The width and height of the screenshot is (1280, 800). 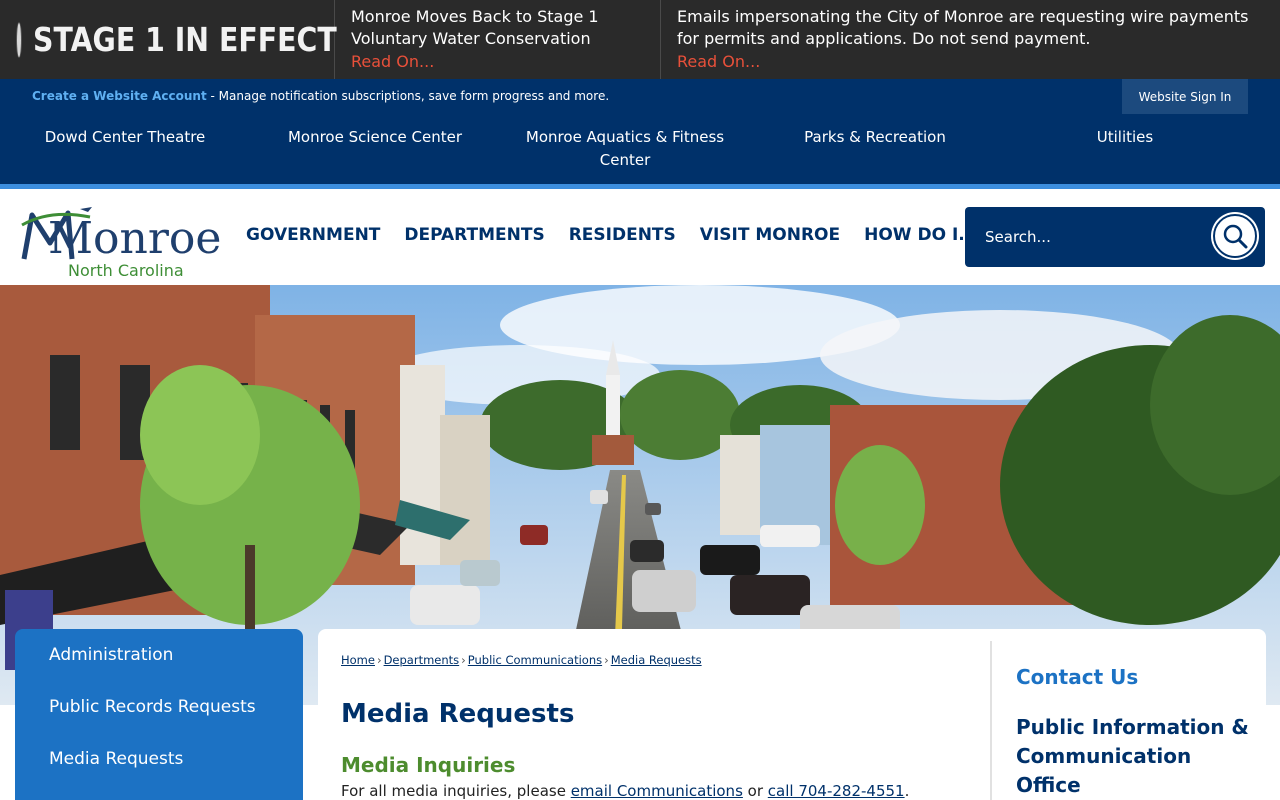 I want to click on page-title: Media Requests, so click(x=458, y=714).